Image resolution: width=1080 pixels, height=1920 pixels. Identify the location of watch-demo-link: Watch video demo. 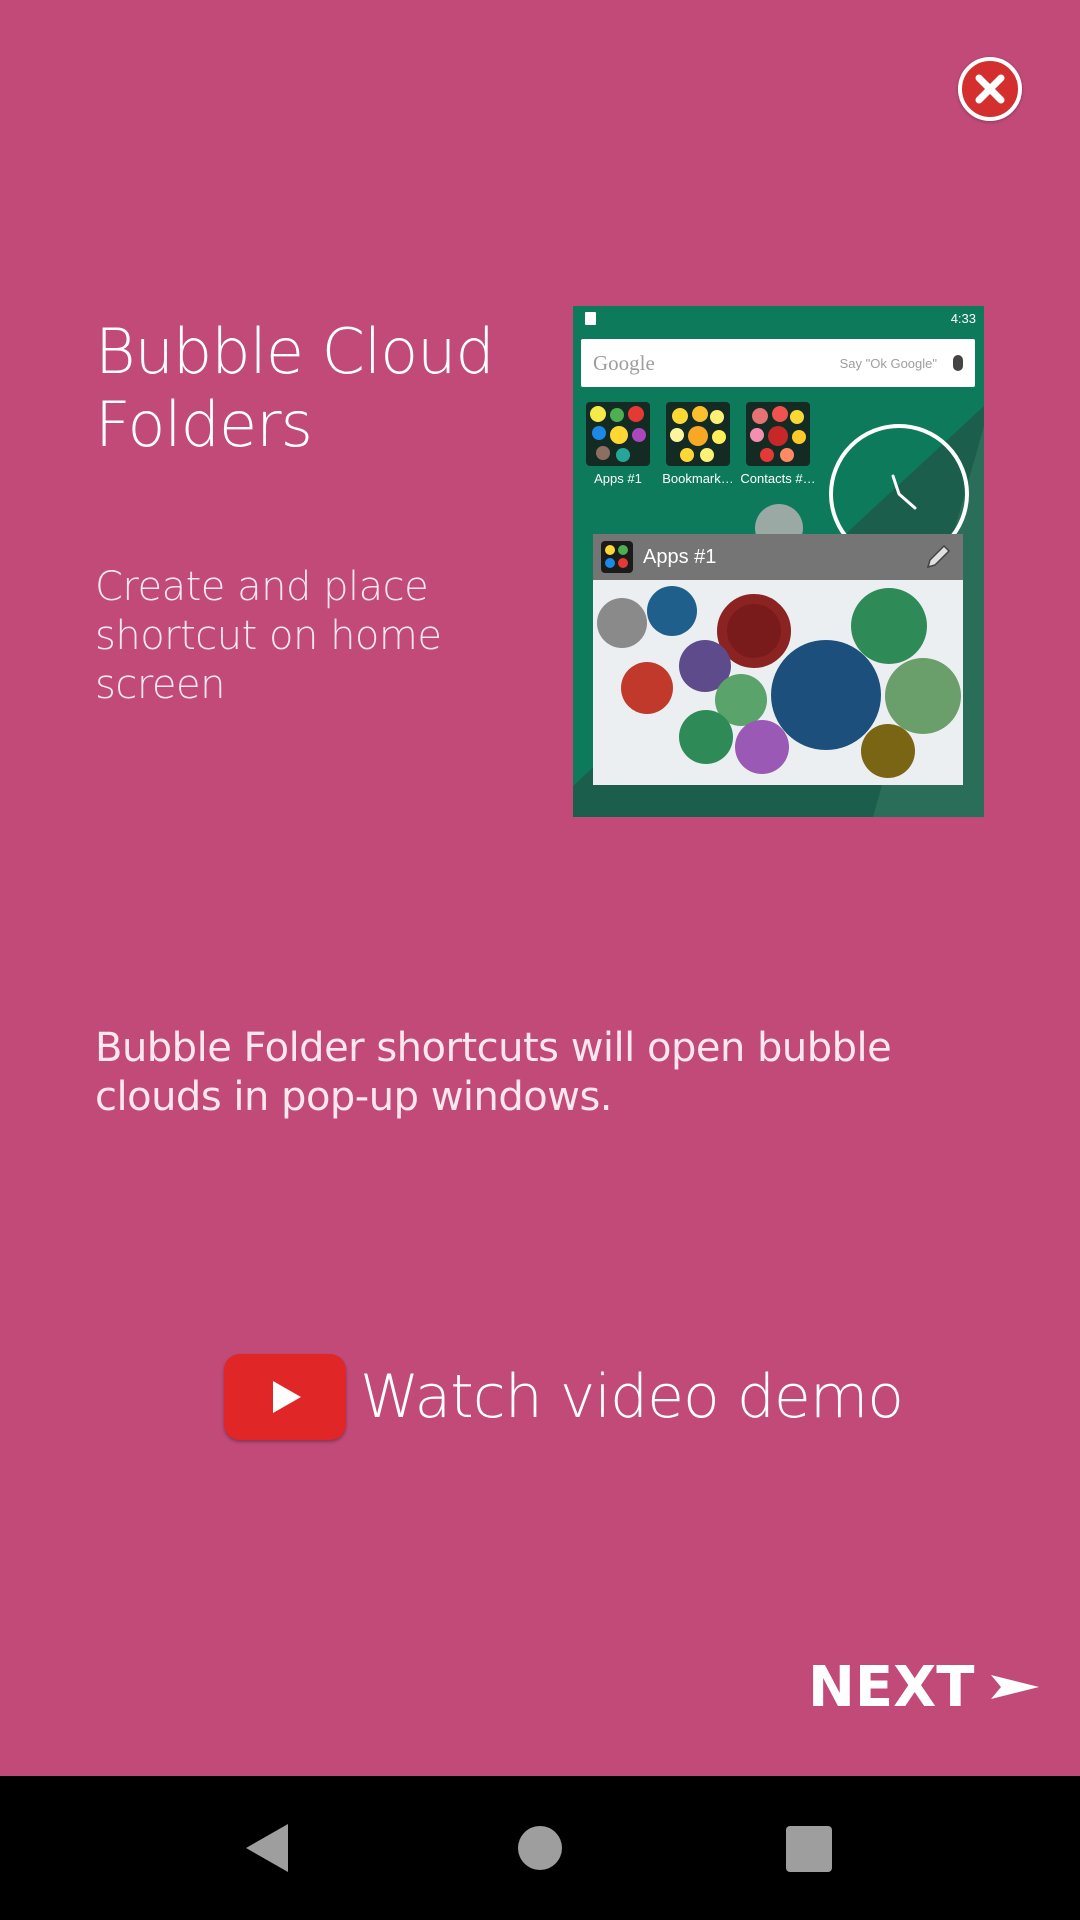
(564, 1397).